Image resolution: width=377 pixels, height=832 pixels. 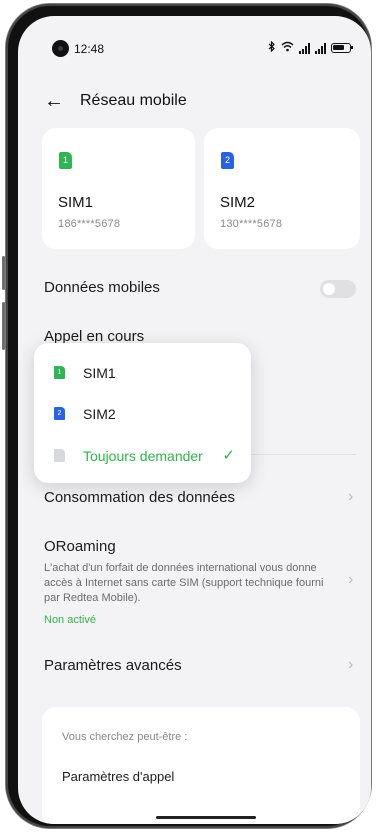 What do you see at coordinates (118, 188) in the screenshot?
I see `sim1-card: 1 SIM1 186****5678` at bounding box center [118, 188].